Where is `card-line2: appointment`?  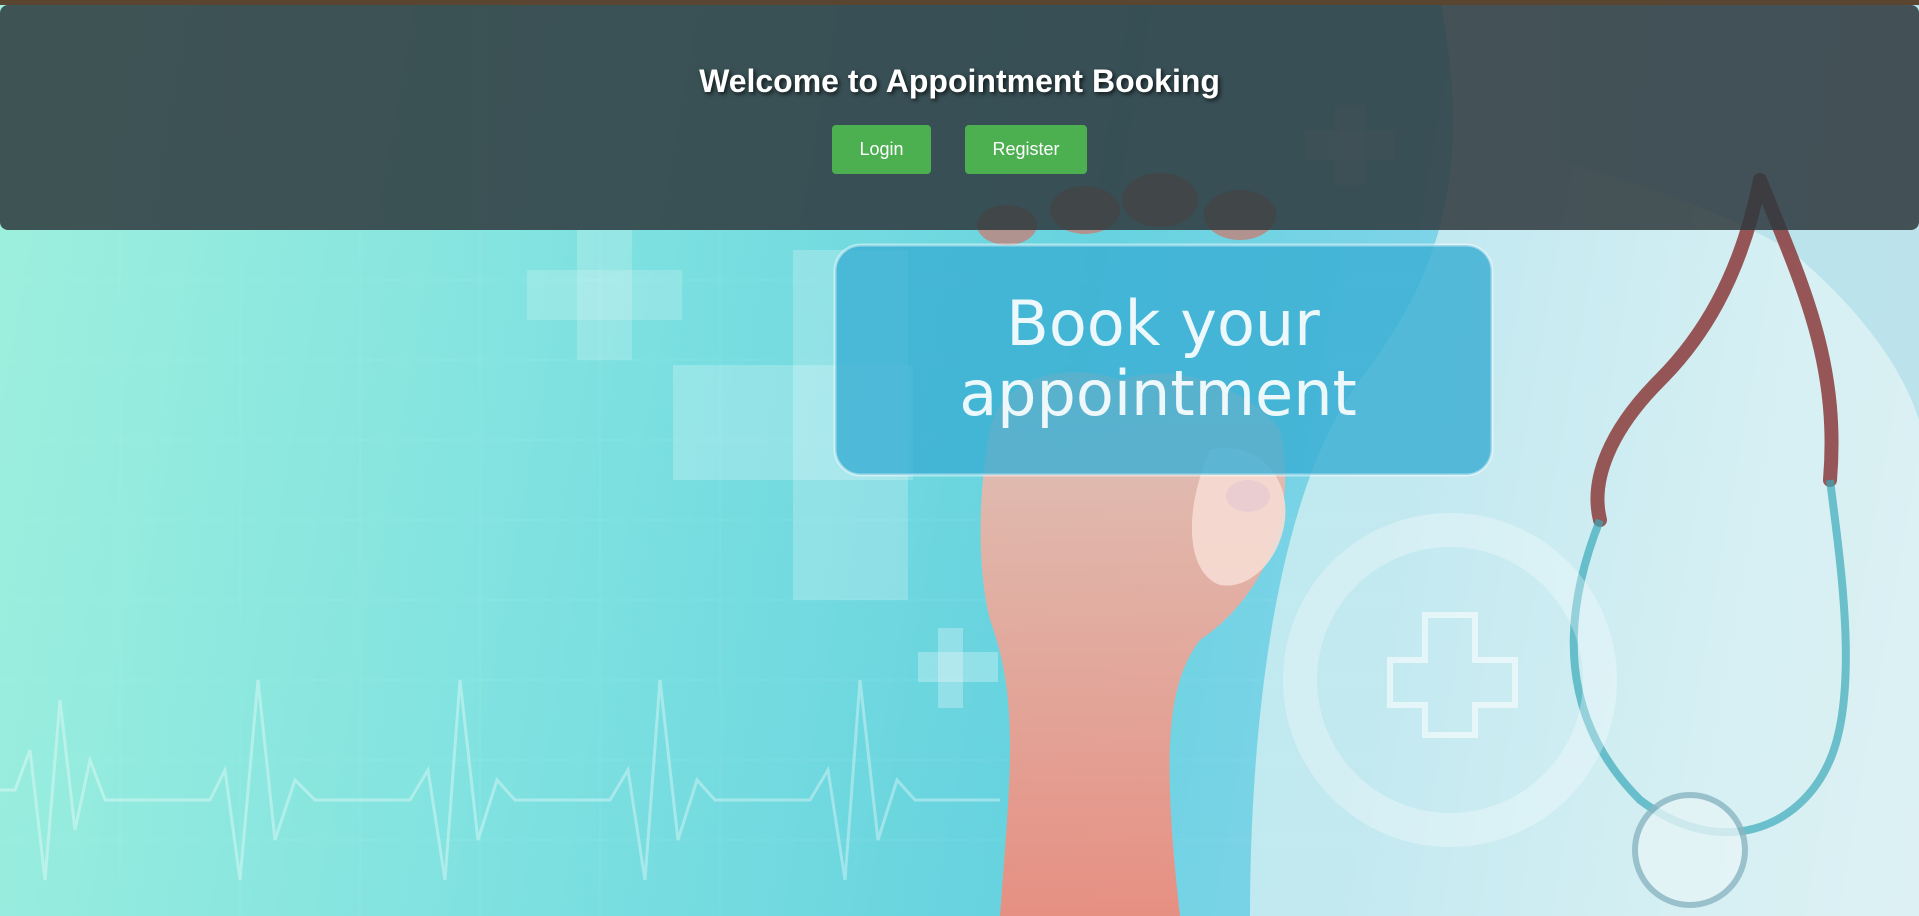
card-line2: appointment is located at coordinates (1158, 393).